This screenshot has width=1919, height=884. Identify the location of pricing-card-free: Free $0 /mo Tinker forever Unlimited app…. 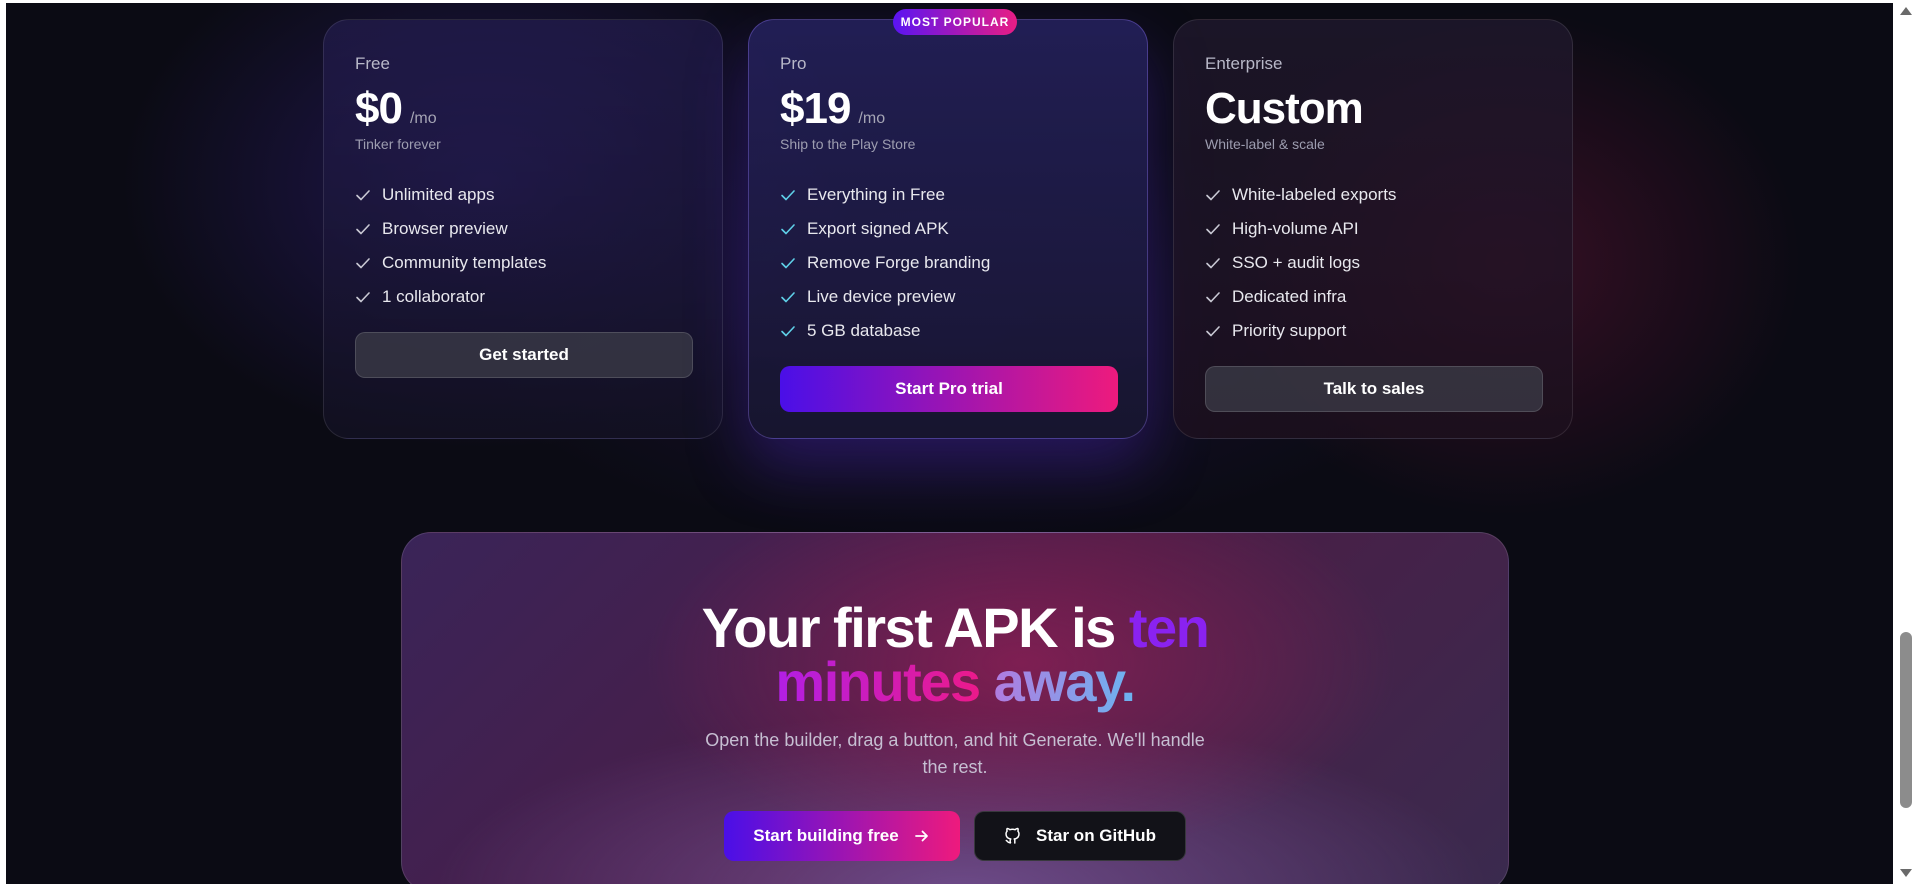
(523, 229).